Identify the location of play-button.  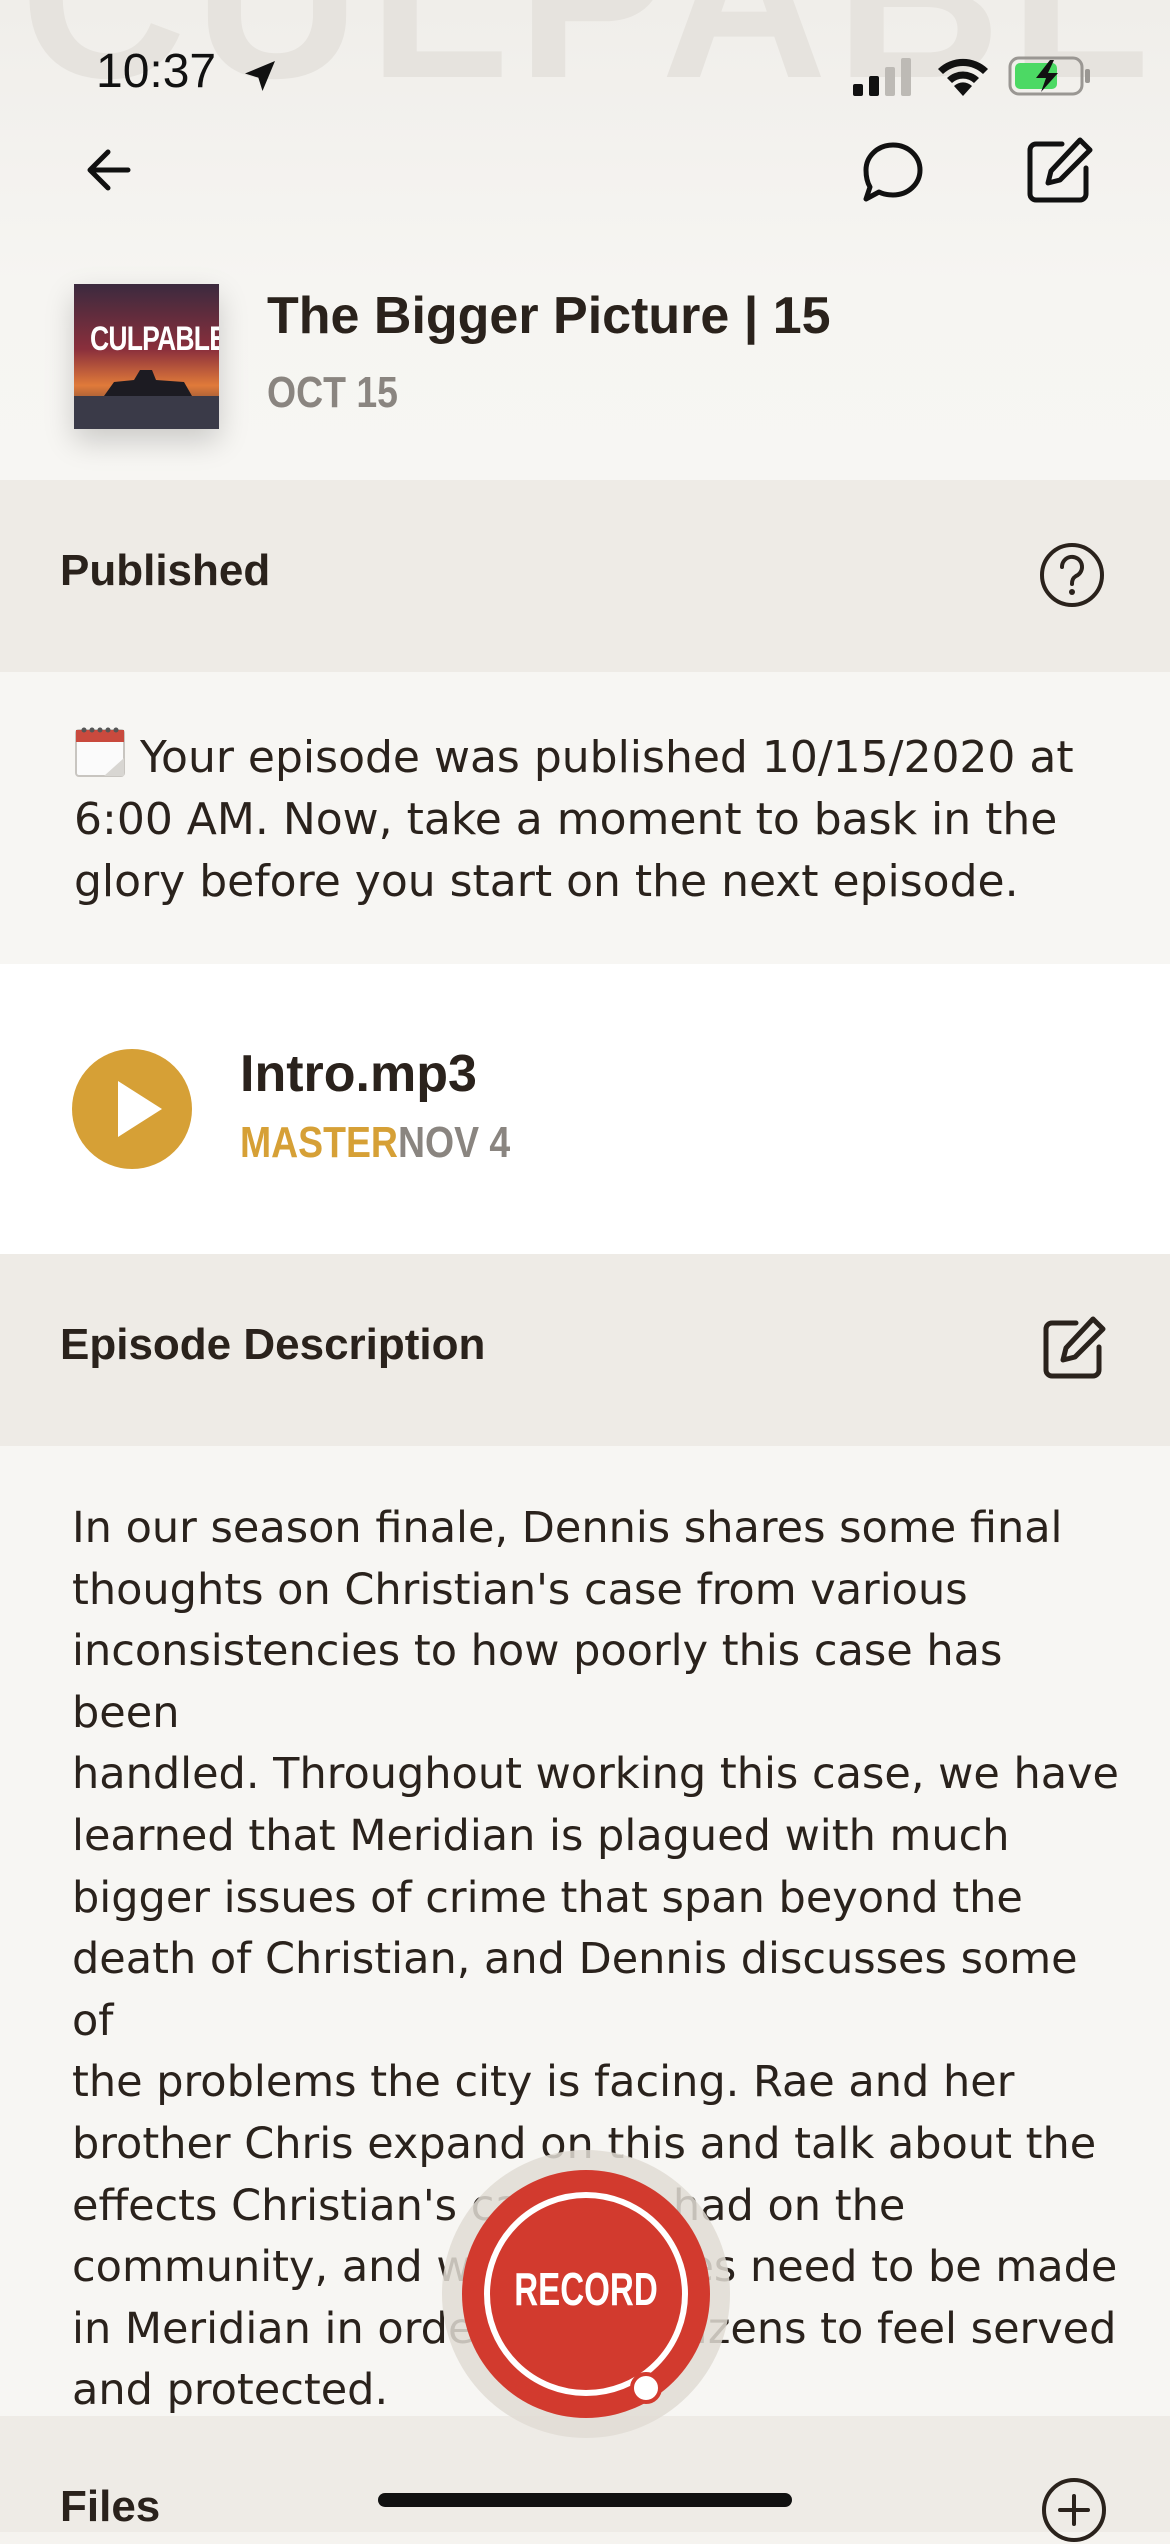
(132, 1109).